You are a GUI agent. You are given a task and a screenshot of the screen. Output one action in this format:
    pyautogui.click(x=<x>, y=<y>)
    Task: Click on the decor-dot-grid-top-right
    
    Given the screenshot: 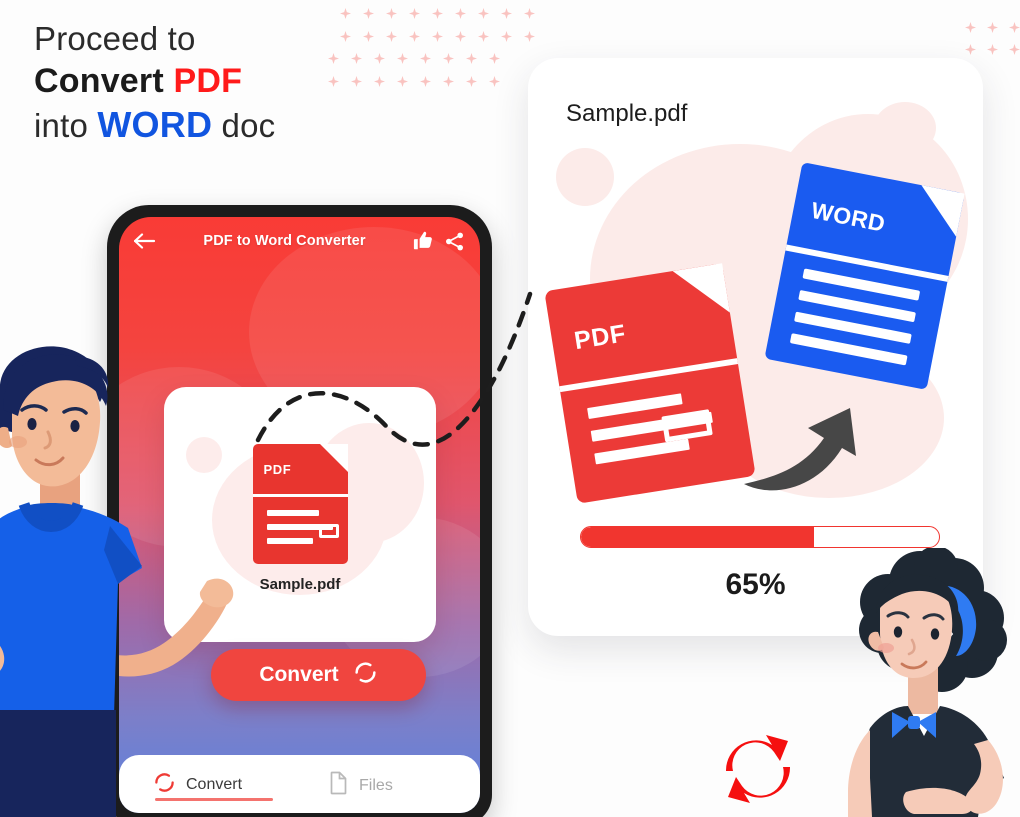 What is the action you would take?
    pyautogui.click(x=992, y=44)
    